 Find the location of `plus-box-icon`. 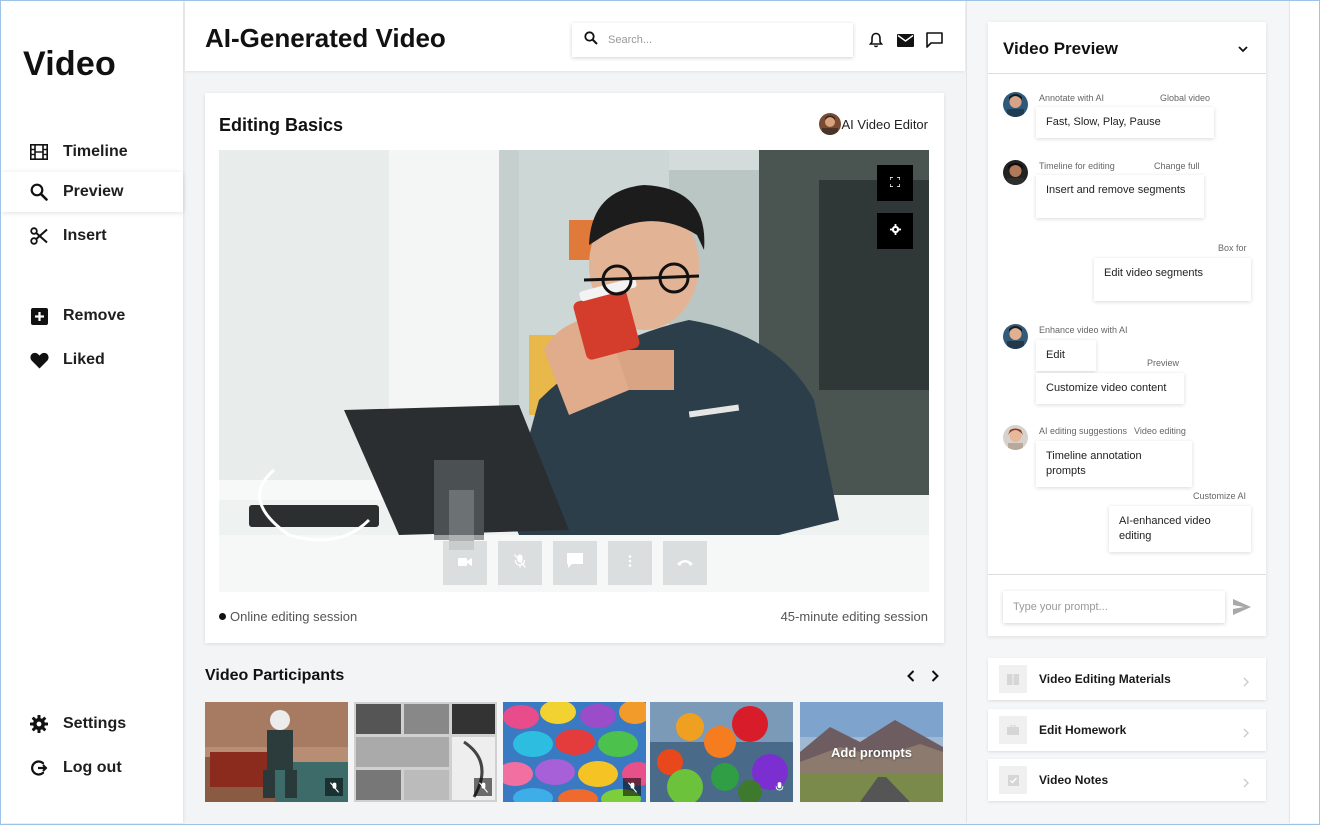

plus-box-icon is located at coordinates (39, 316).